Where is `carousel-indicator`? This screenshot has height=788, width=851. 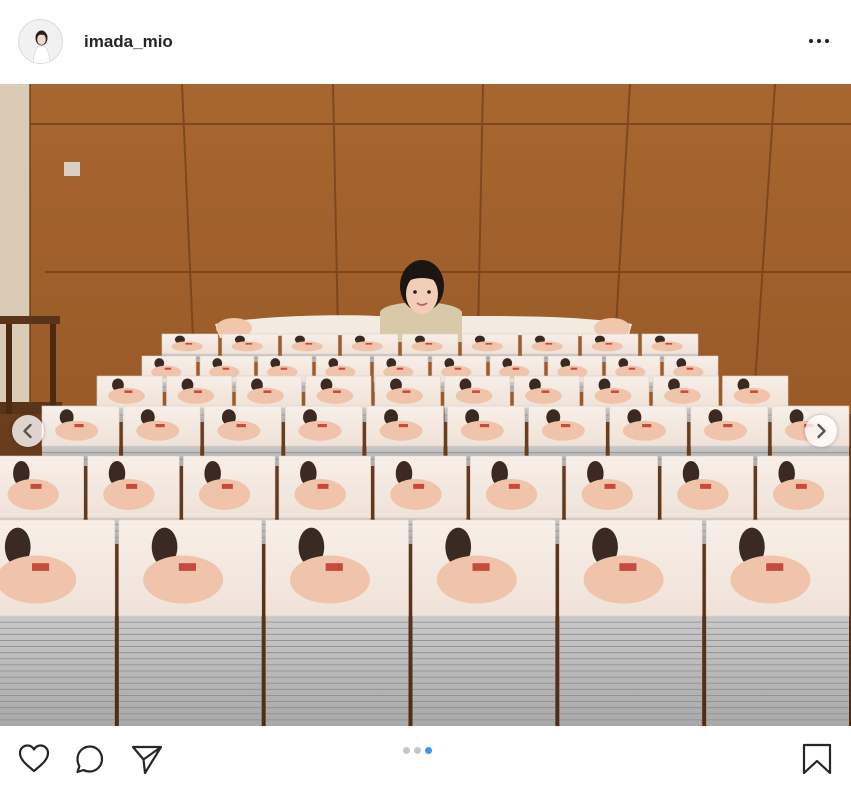 carousel-indicator is located at coordinates (417, 751).